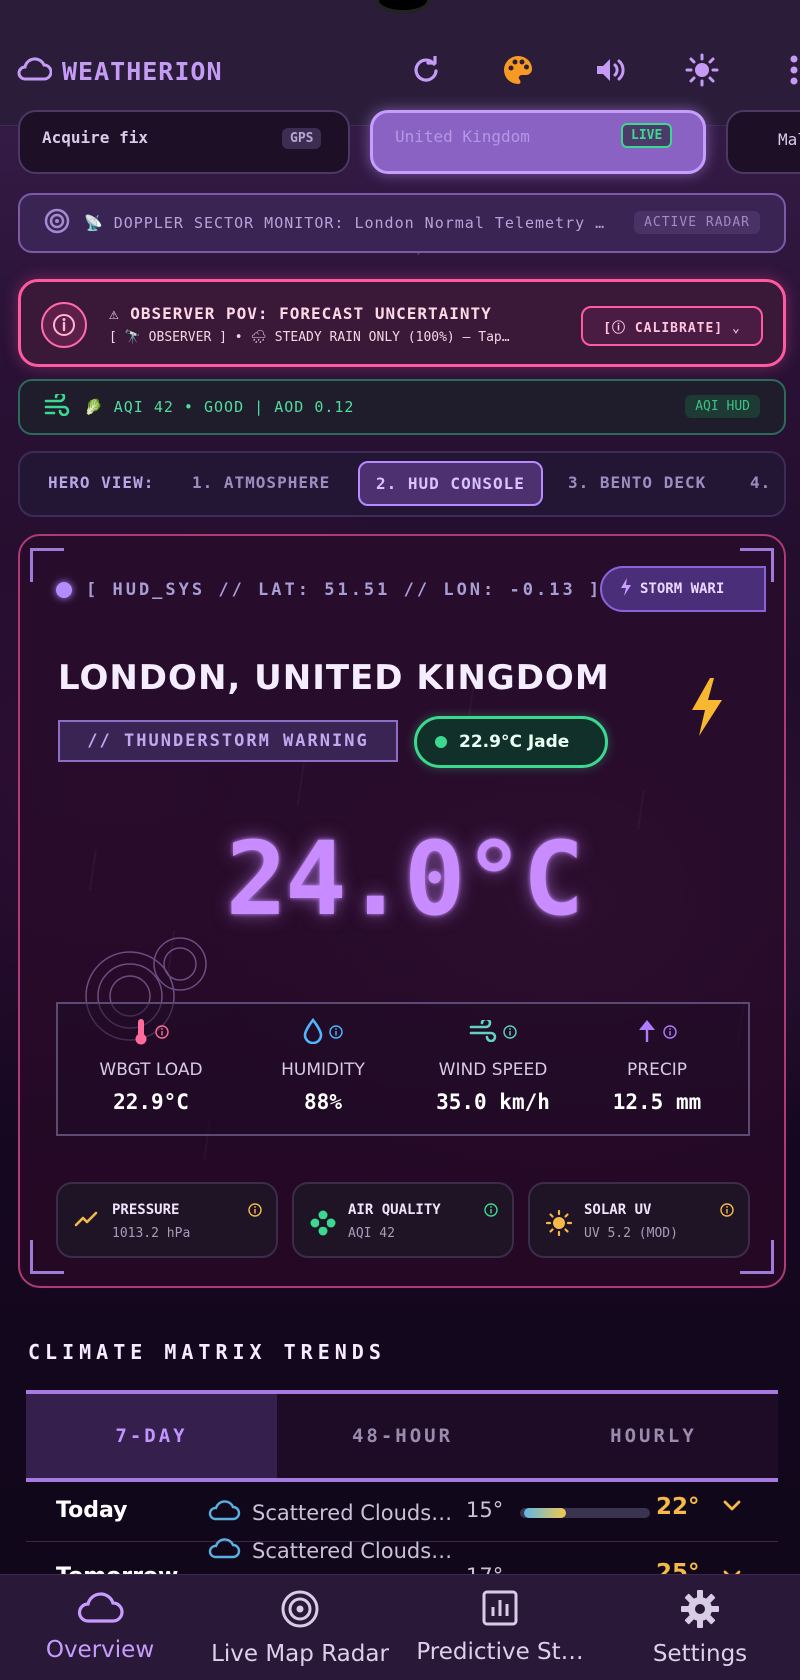 This screenshot has height=1680, width=800. I want to click on volume-icon, so click(610, 72).